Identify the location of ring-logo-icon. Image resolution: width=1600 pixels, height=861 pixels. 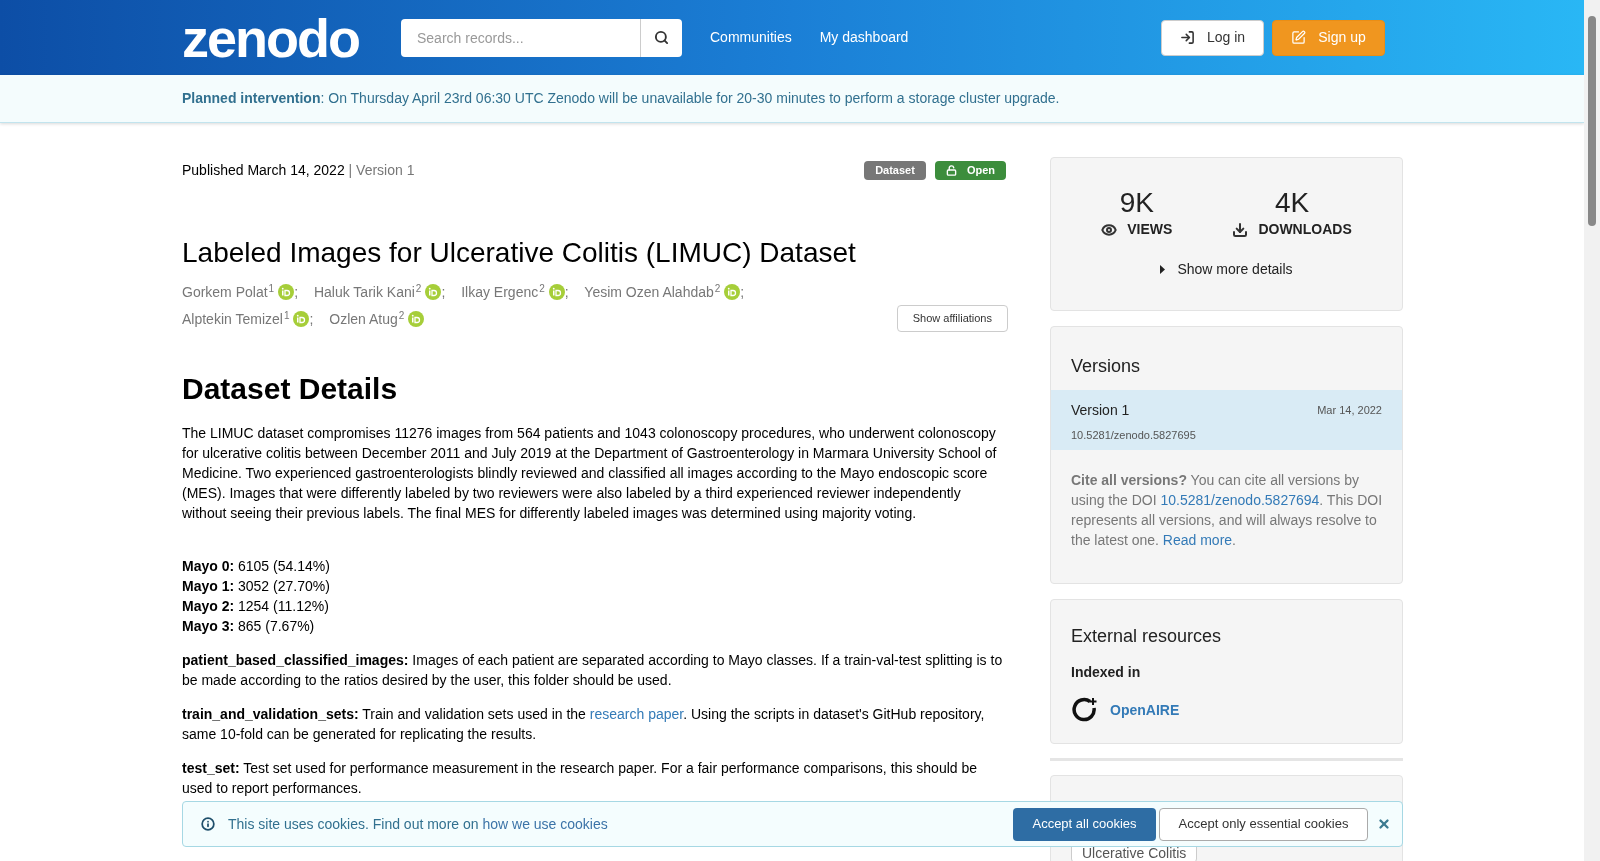
(1084, 710).